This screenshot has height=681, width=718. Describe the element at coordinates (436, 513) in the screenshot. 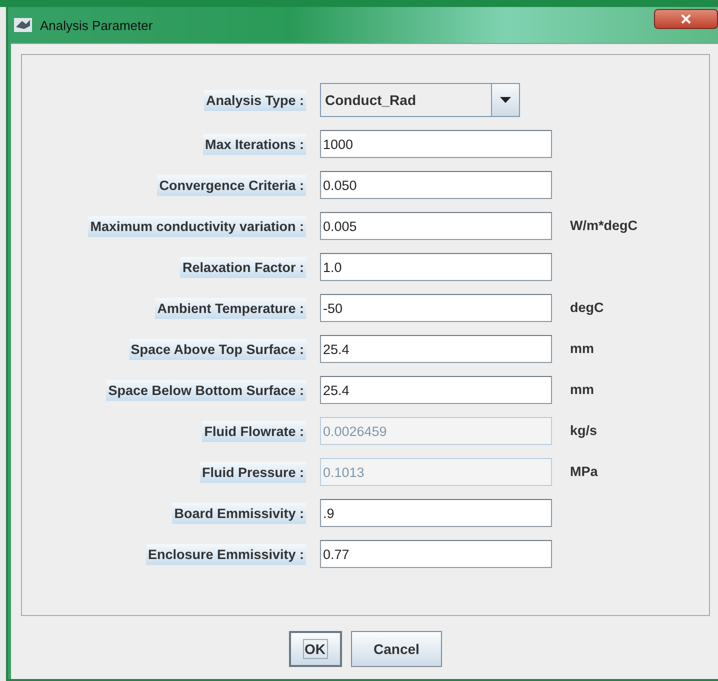

I see `input-field: .9` at that location.